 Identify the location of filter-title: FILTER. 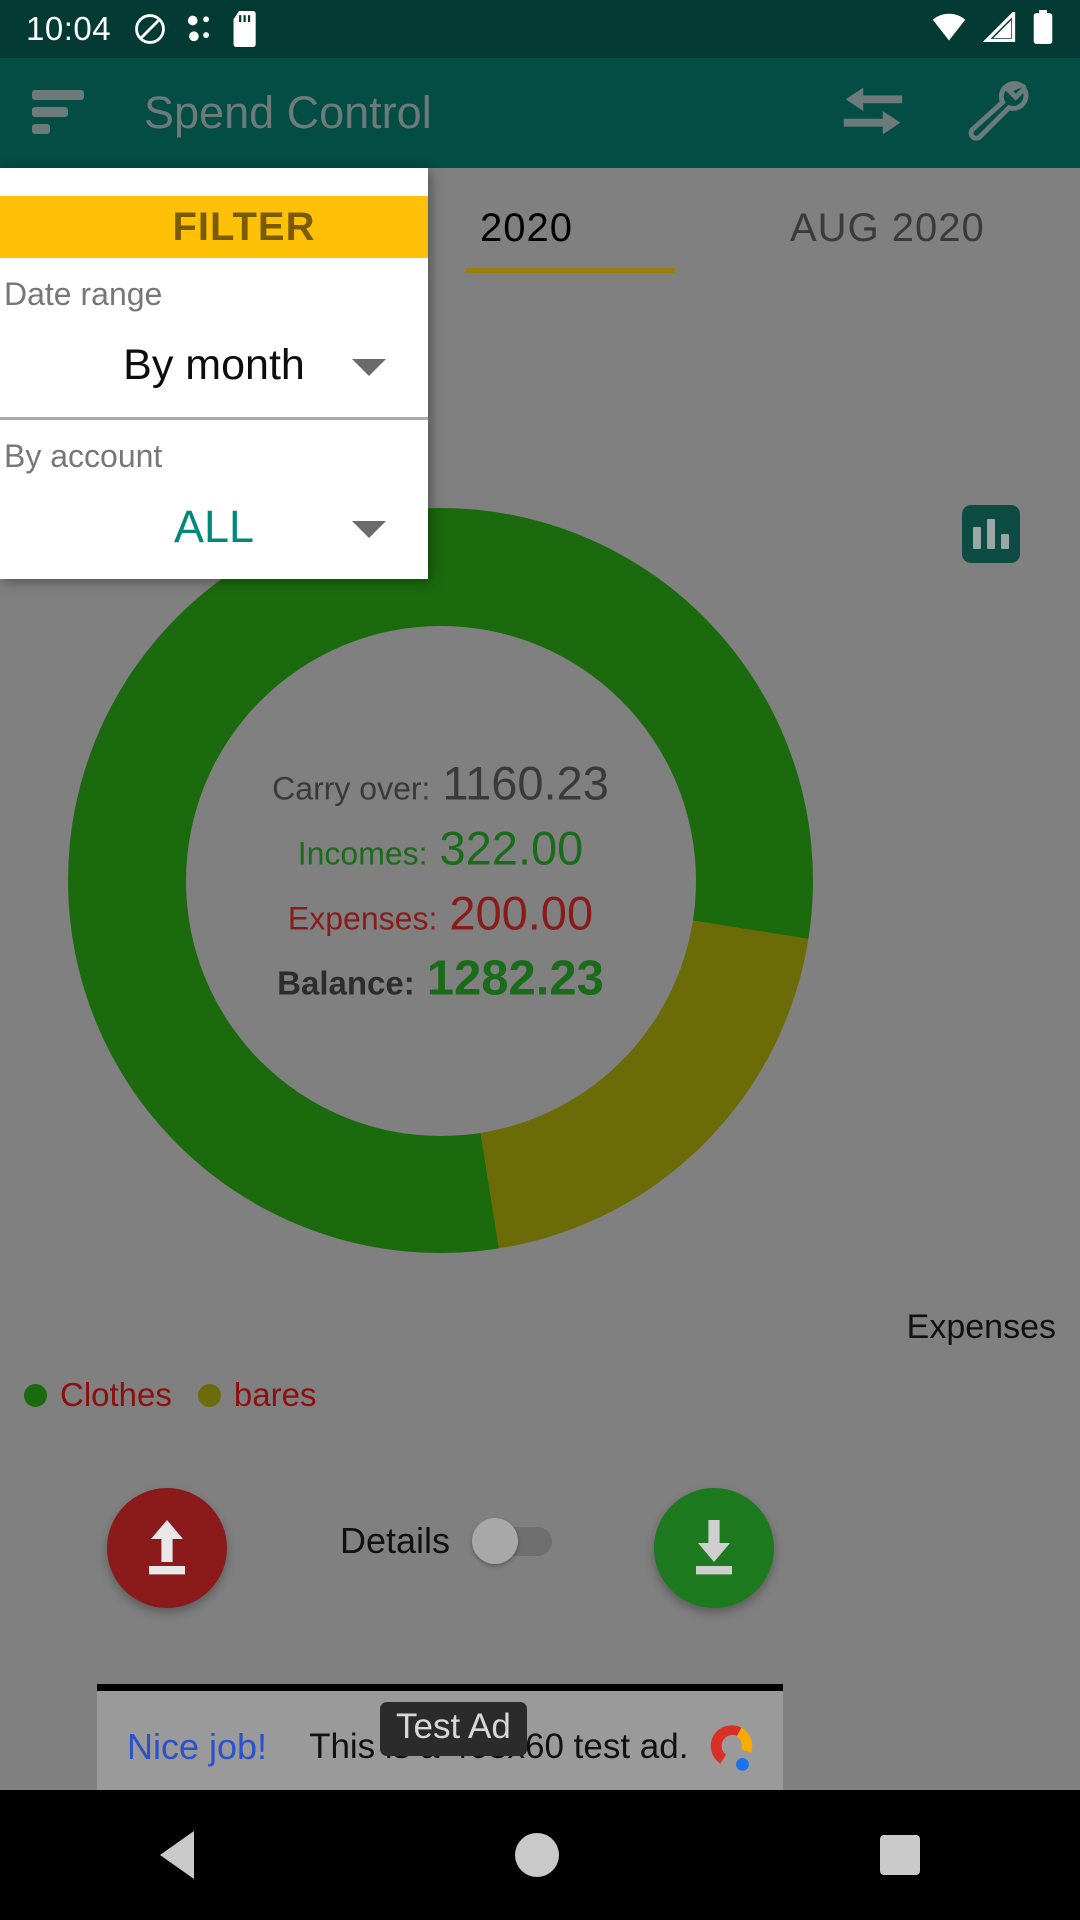
(244, 226).